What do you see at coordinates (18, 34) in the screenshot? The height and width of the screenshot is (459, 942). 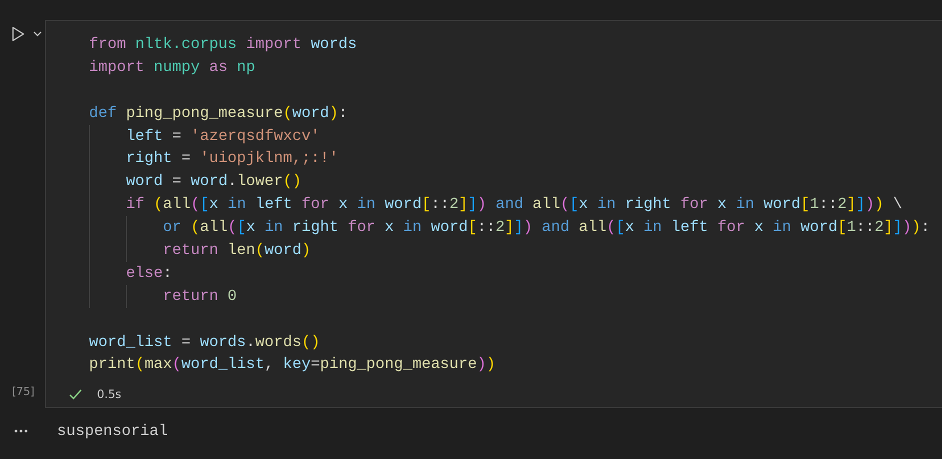 I see `run-button` at bounding box center [18, 34].